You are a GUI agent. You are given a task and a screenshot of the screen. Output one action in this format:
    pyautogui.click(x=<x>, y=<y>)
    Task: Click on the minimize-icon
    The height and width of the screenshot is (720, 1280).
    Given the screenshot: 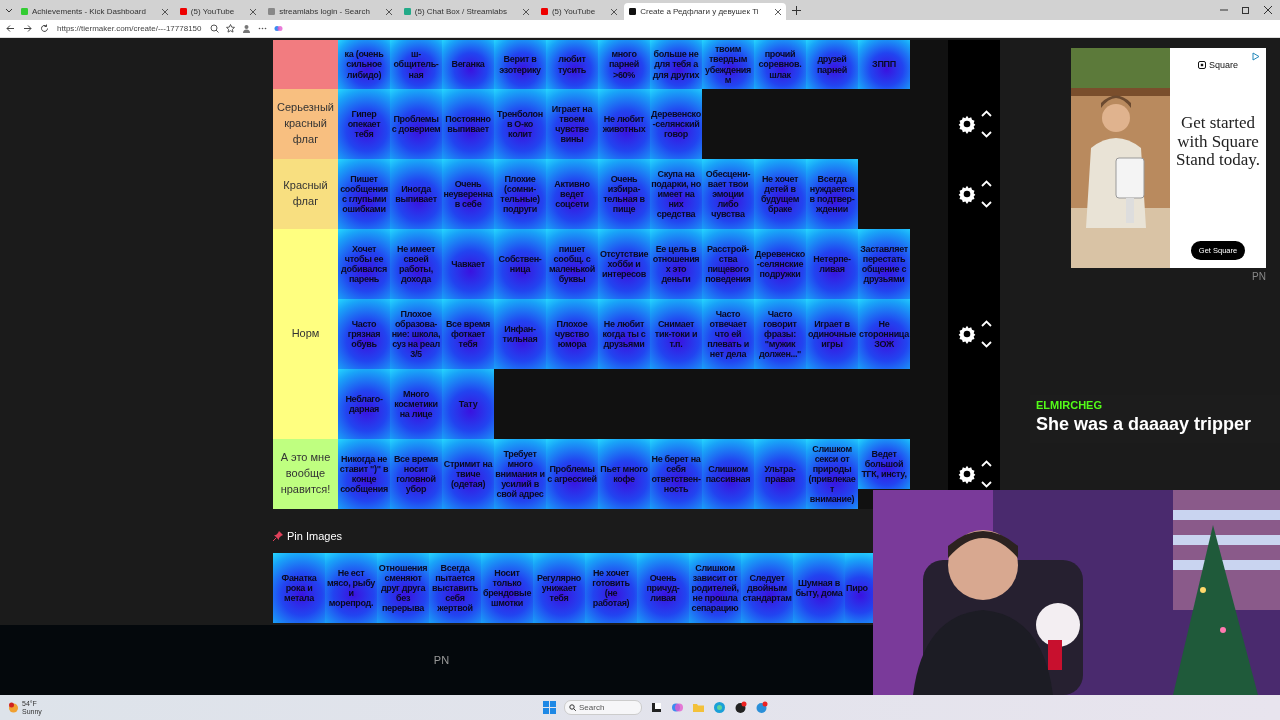 What is the action you would take?
    pyautogui.click(x=1224, y=10)
    